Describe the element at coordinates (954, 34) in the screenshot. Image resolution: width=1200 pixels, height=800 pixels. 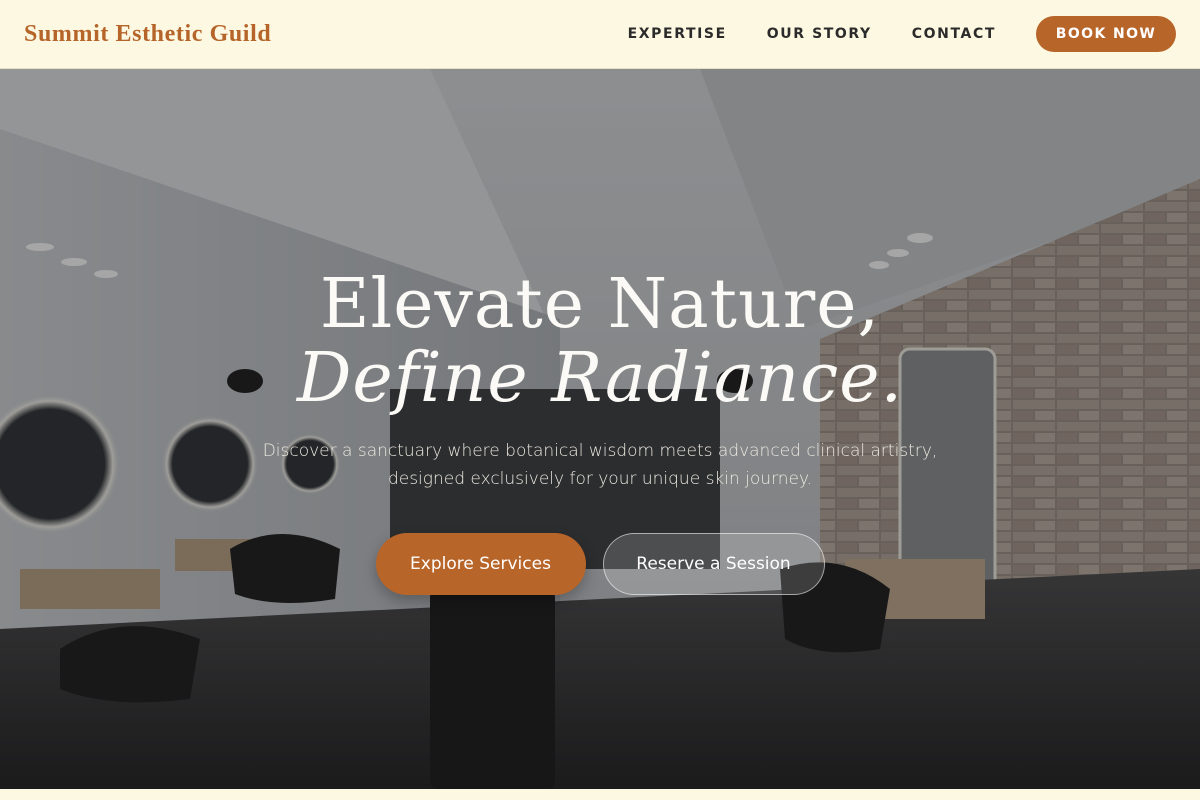
I see `nav-link-contact: CONTACT` at that location.